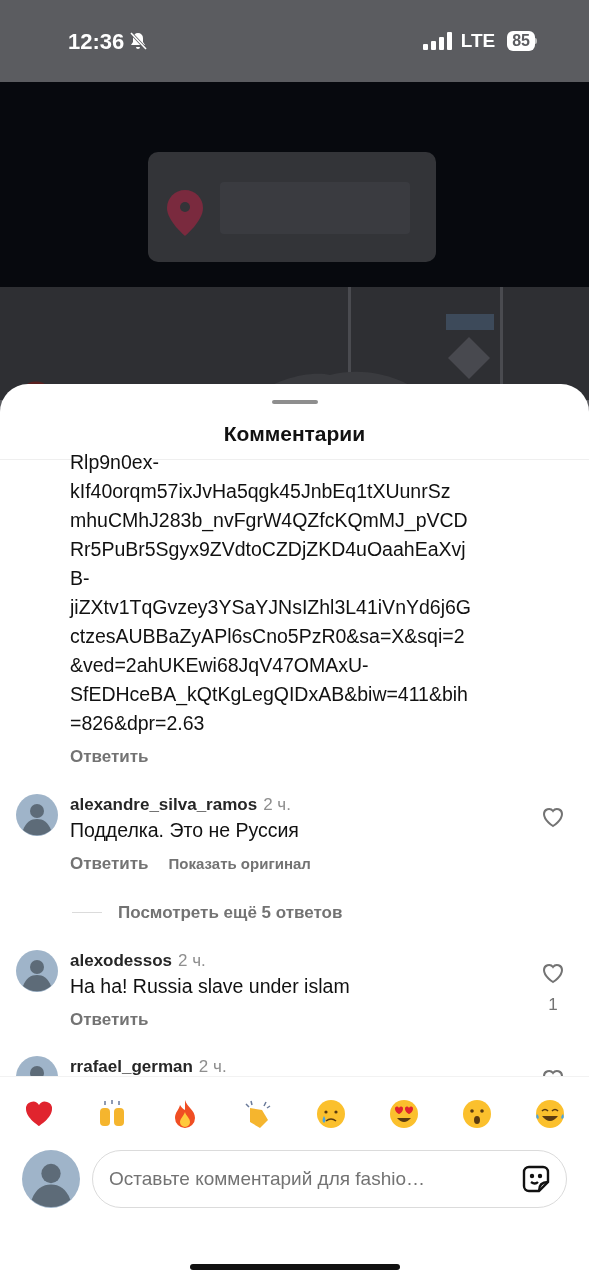 The height and width of the screenshot is (1280, 589). What do you see at coordinates (164, 804) in the screenshot?
I see `username: alexandre_silva_ramos` at bounding box center [164, 804].